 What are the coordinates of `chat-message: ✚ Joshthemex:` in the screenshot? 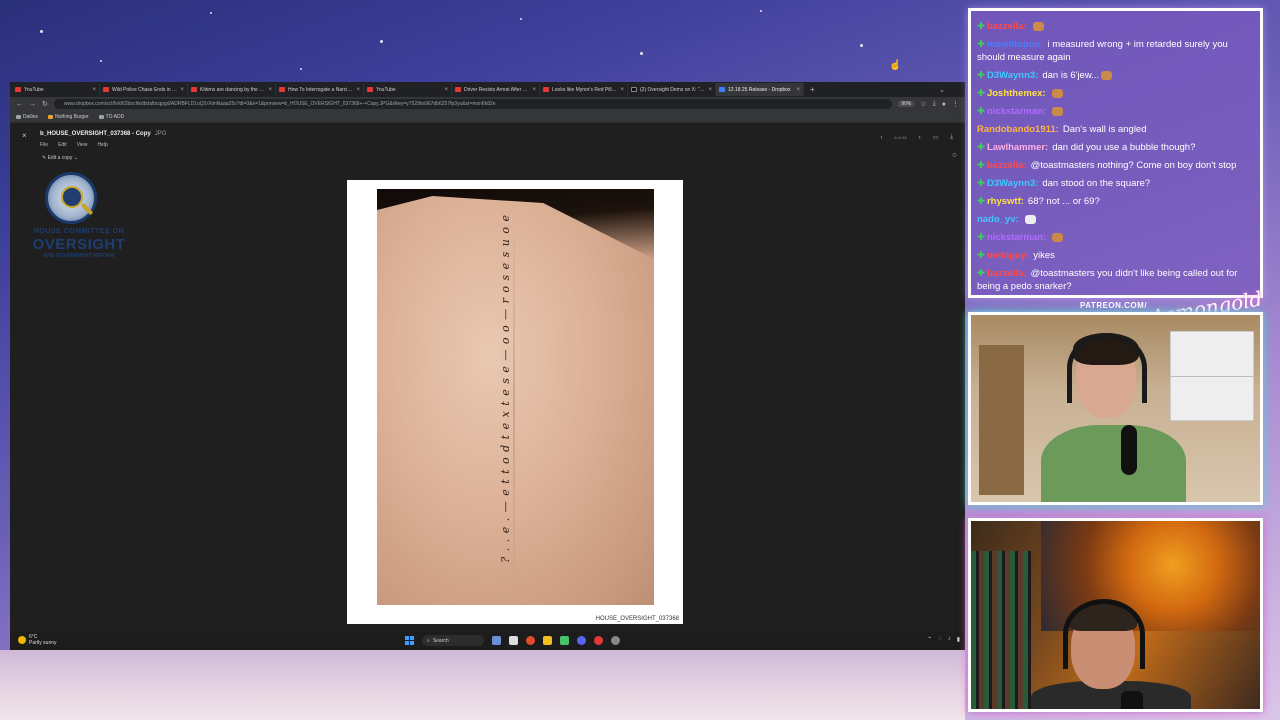 It's located at (1115, 93).